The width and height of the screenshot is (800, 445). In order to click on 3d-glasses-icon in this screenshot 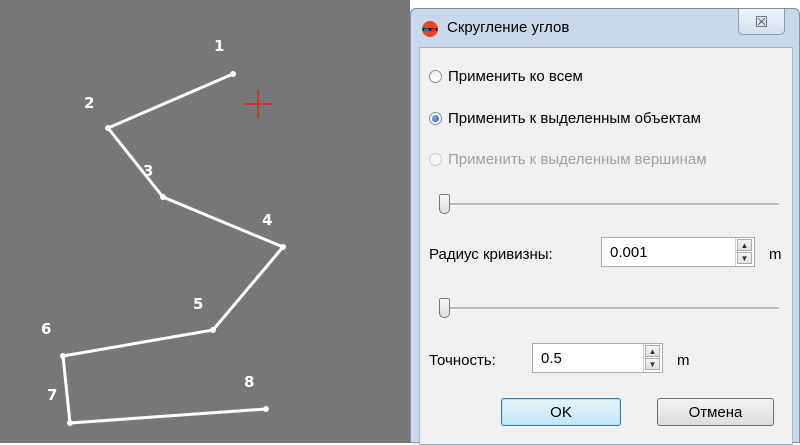, I will do `click(430, 29)`.